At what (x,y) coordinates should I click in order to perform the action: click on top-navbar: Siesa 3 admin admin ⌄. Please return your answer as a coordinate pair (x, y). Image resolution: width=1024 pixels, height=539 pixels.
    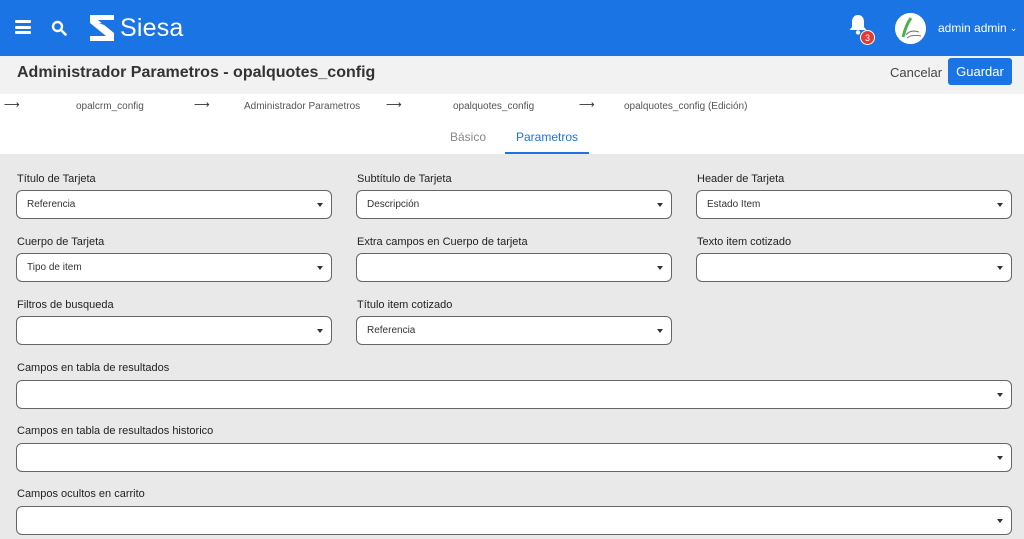
    Looking at the image, I should click on (512, 28).